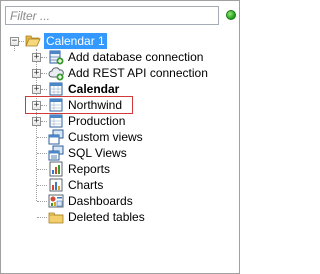  I want to click on tree-node-add-rest-api-connection: + Add REST API connection, so click(120, 73).